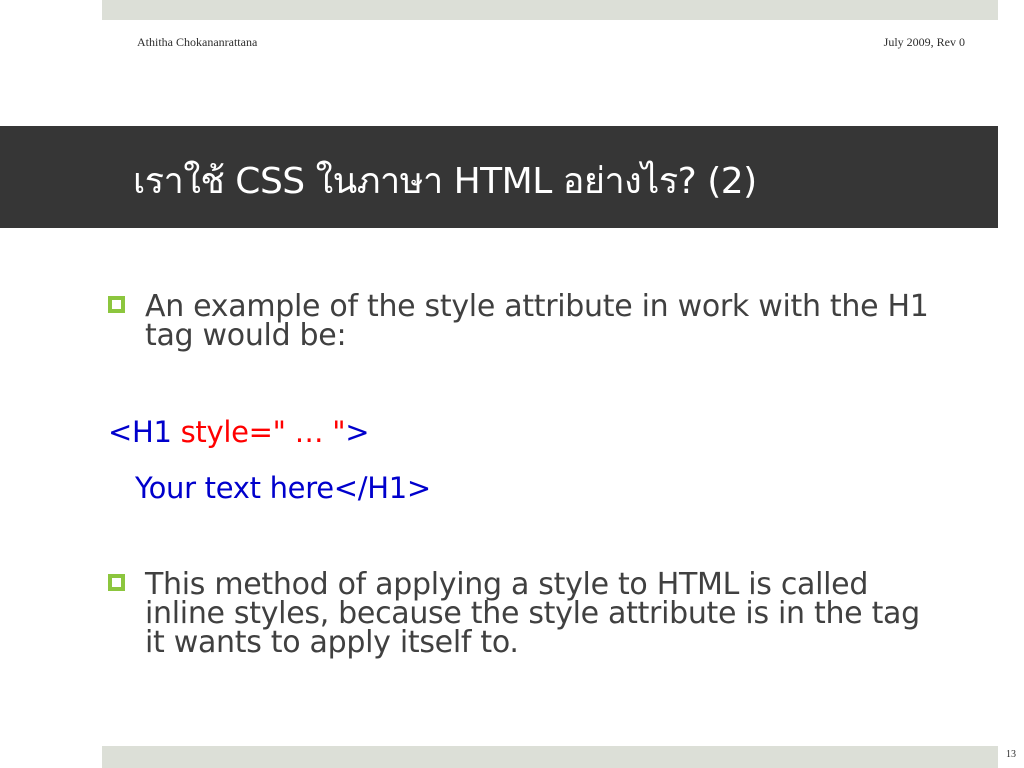 Image resolution: width=1024 pixels, height=768 pixels. Describe the element at coordinates (263, 432) in the screenshot. I see `code-style-attribute: style=" … "` at that location.